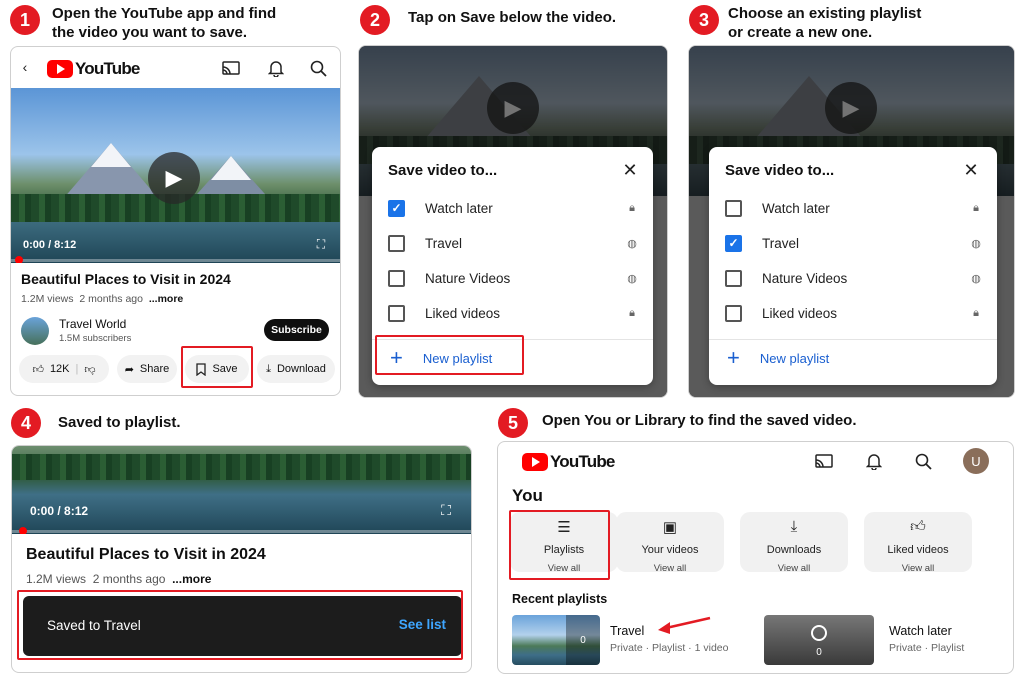 Image resolution: width=1024 pixels, height=683 pixels. I want to click on view-count: 1.2M views, so click(47, 299).